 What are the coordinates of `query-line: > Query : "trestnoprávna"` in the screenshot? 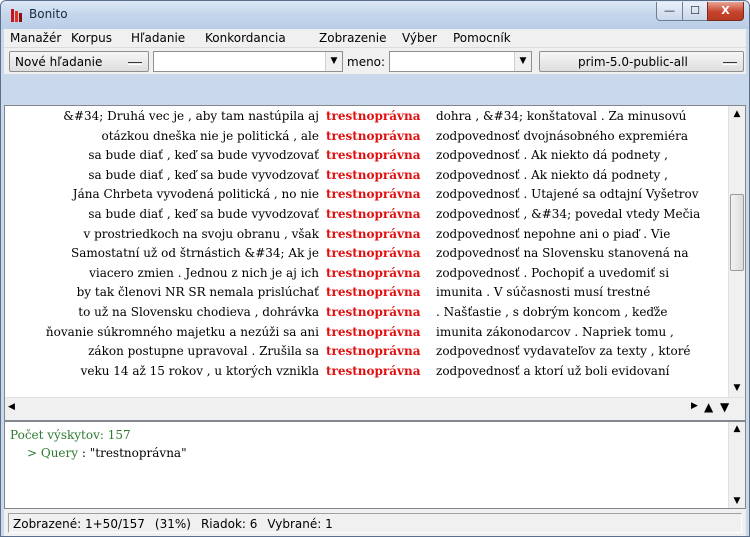 It's located at (107, 453).